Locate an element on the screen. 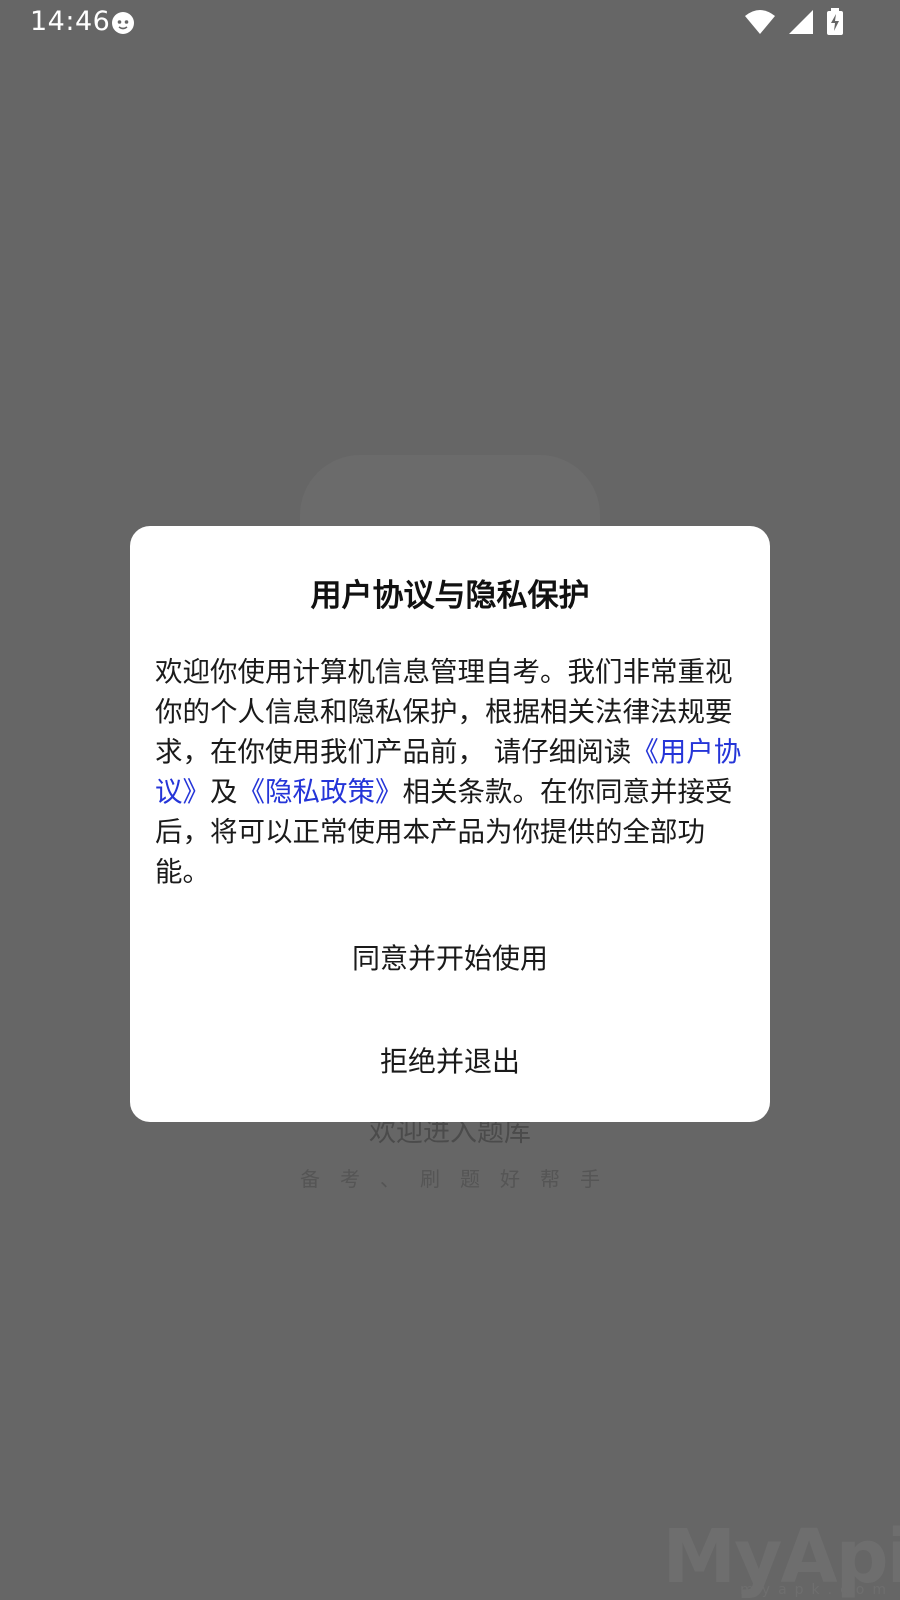 The width and height of the screenshot is (900, 1600). privacy-policy-link: 《隐私政策》 is located at coordinates (320, 792).